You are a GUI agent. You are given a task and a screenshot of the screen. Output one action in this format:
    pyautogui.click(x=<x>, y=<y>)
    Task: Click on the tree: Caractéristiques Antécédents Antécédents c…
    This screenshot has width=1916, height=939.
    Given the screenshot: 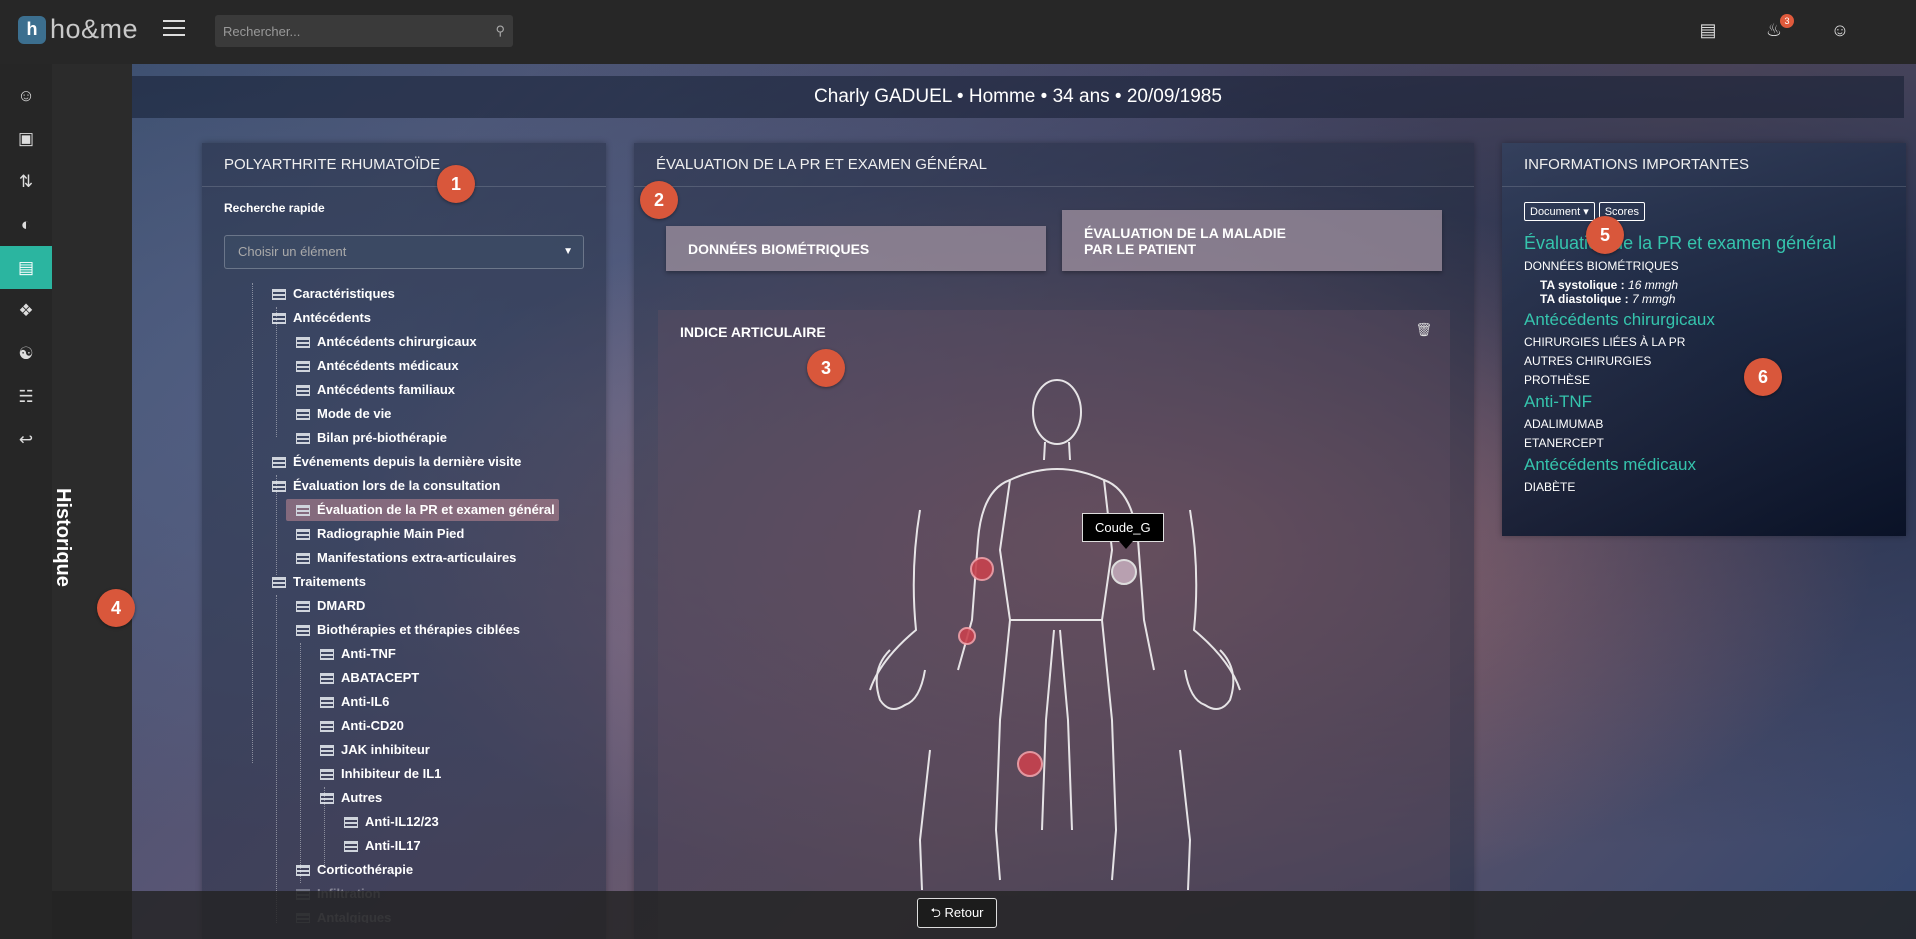 What is the action you would take?
    pyautogui.click(x=404, y=603)
    